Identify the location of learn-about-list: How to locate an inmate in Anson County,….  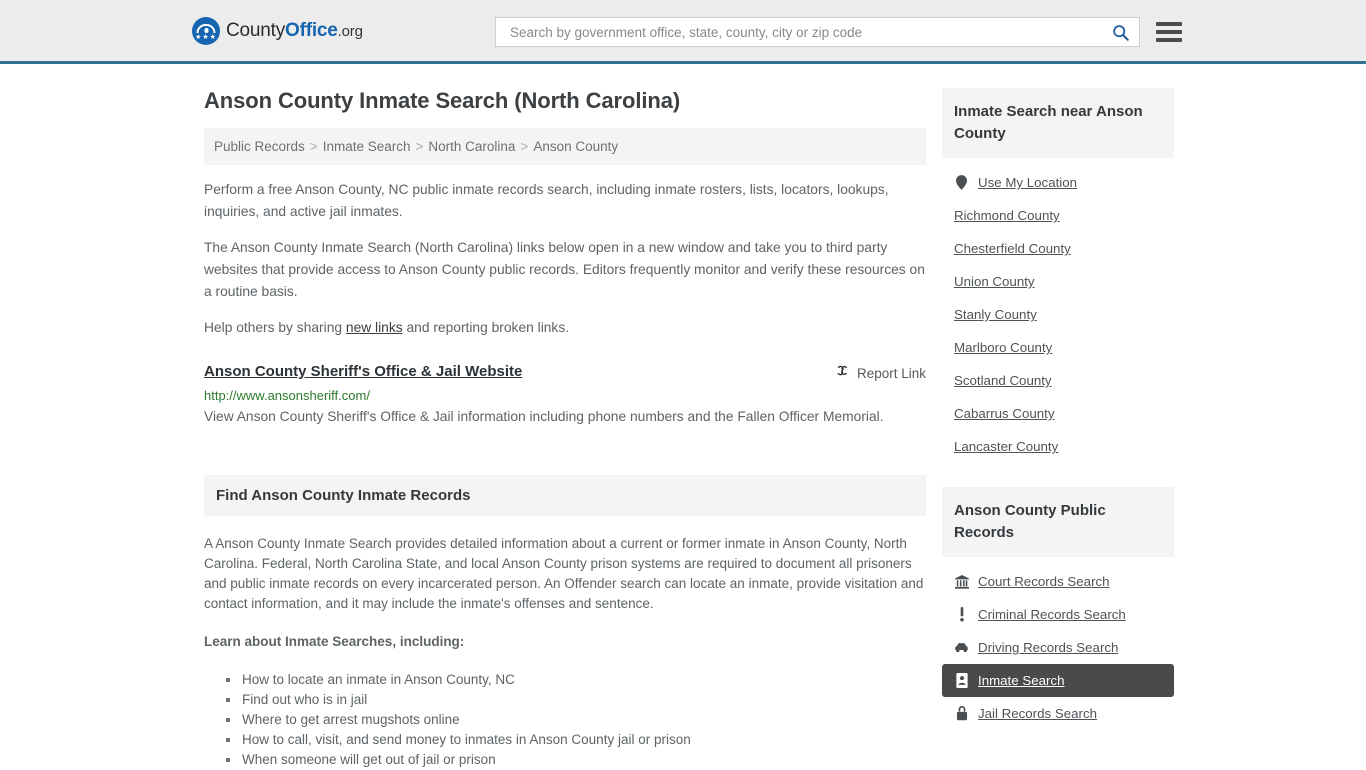
(565, 720).